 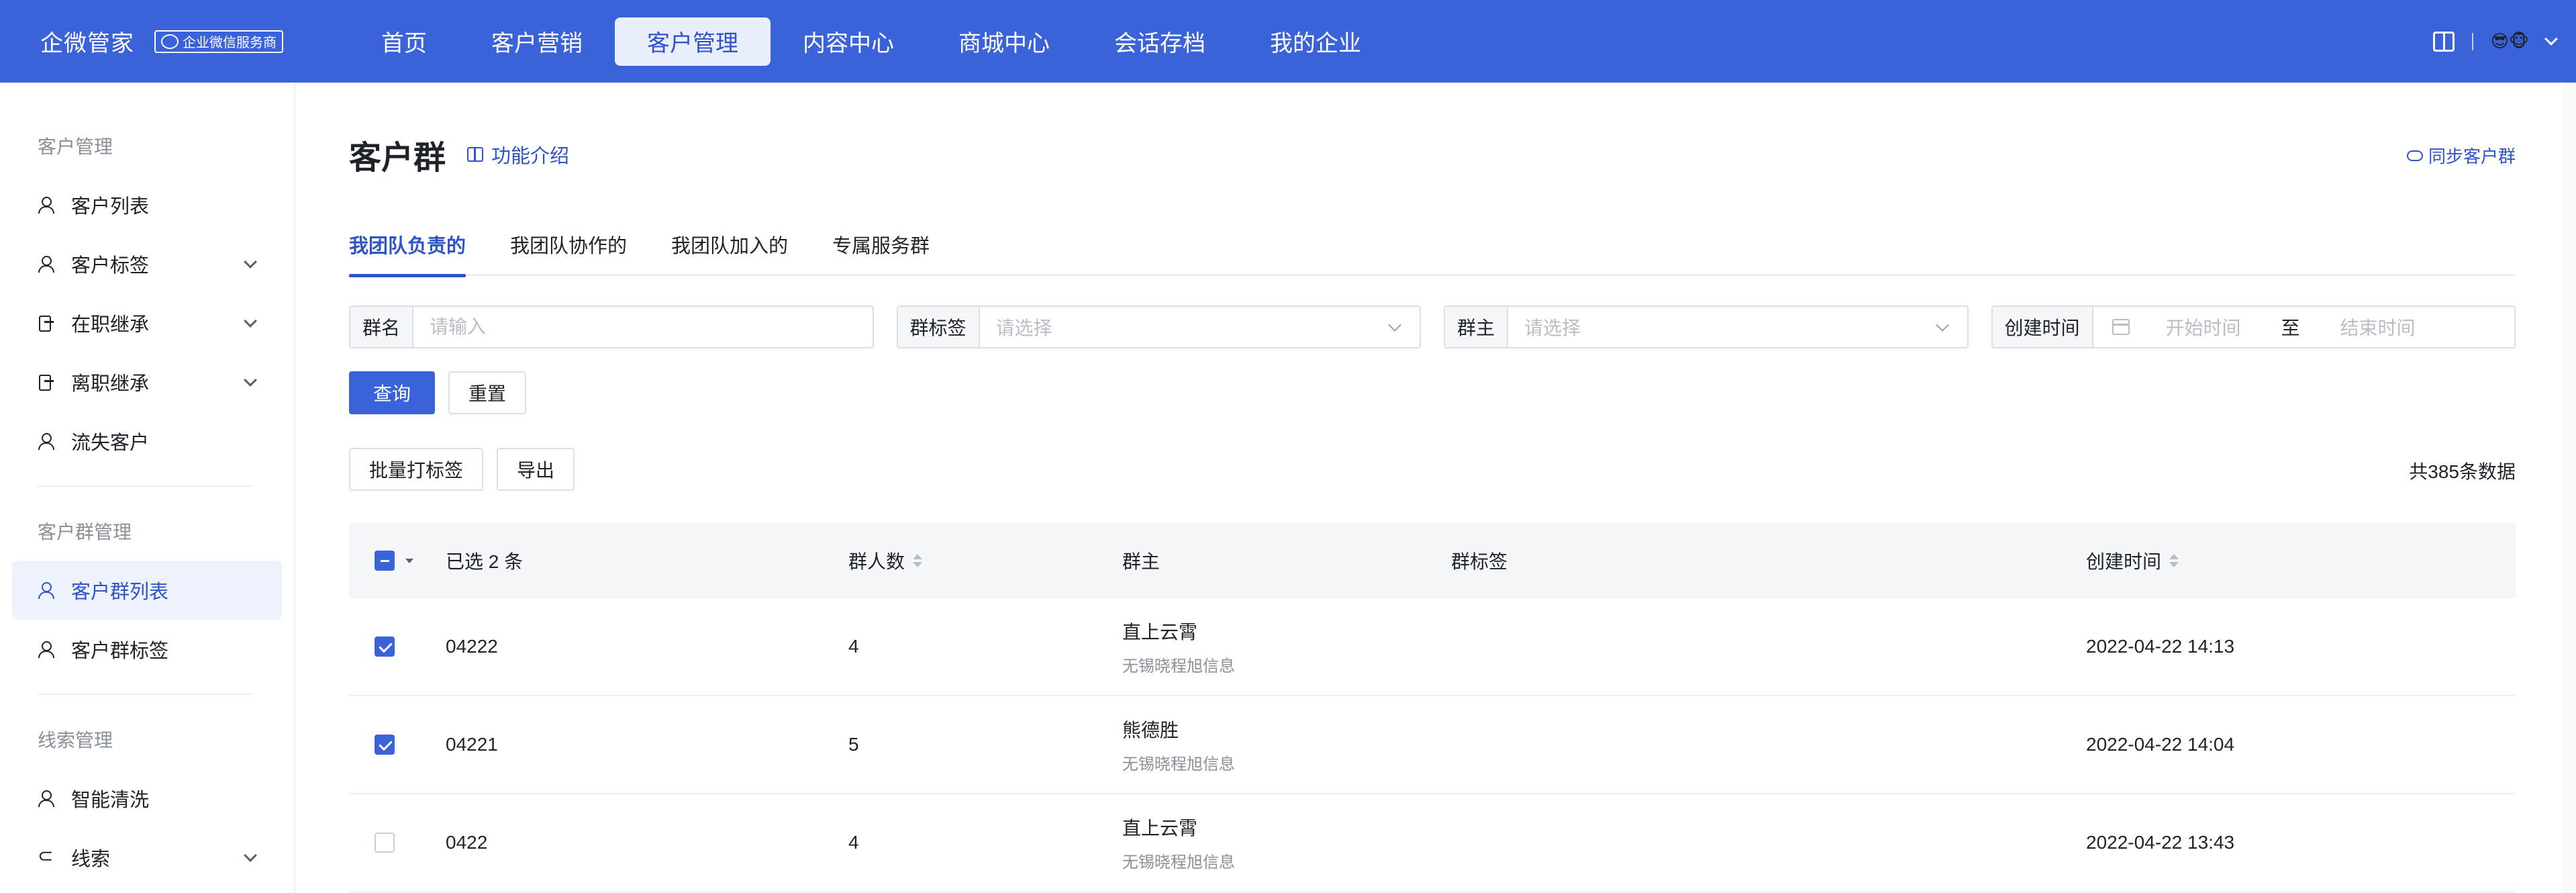 What do you see at coordinates (46, 382) in the screenshot?
I see `door-icon` at bounding box center [46, 382].